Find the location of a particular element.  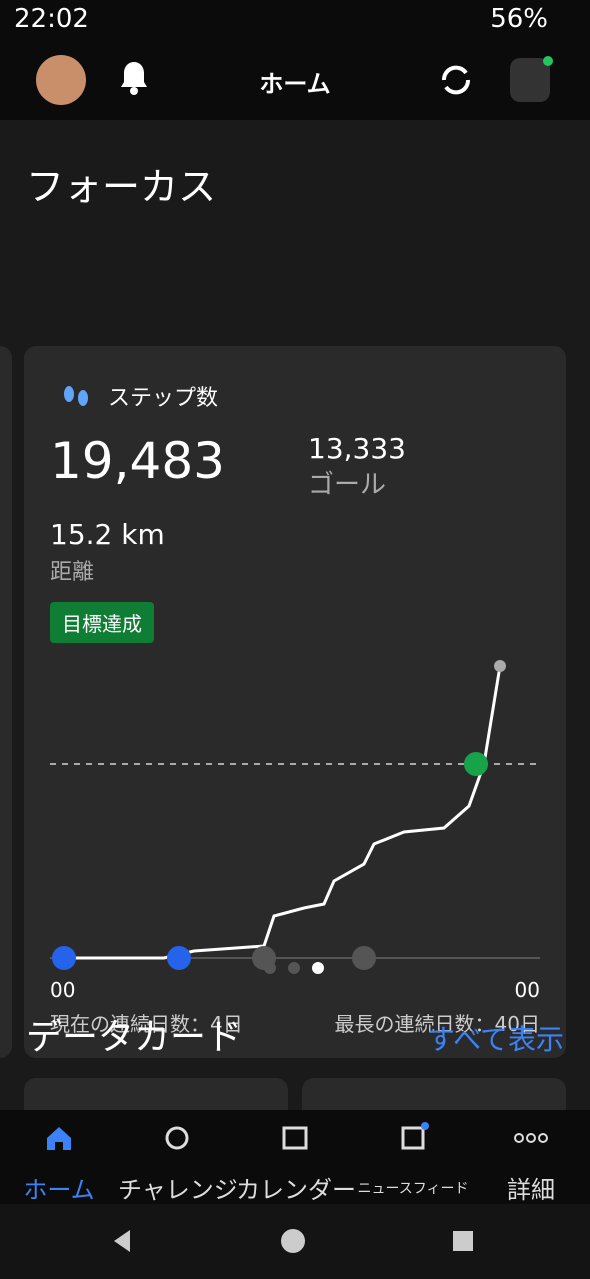

goal-label: ゴール is located at coordinates (347, 485).